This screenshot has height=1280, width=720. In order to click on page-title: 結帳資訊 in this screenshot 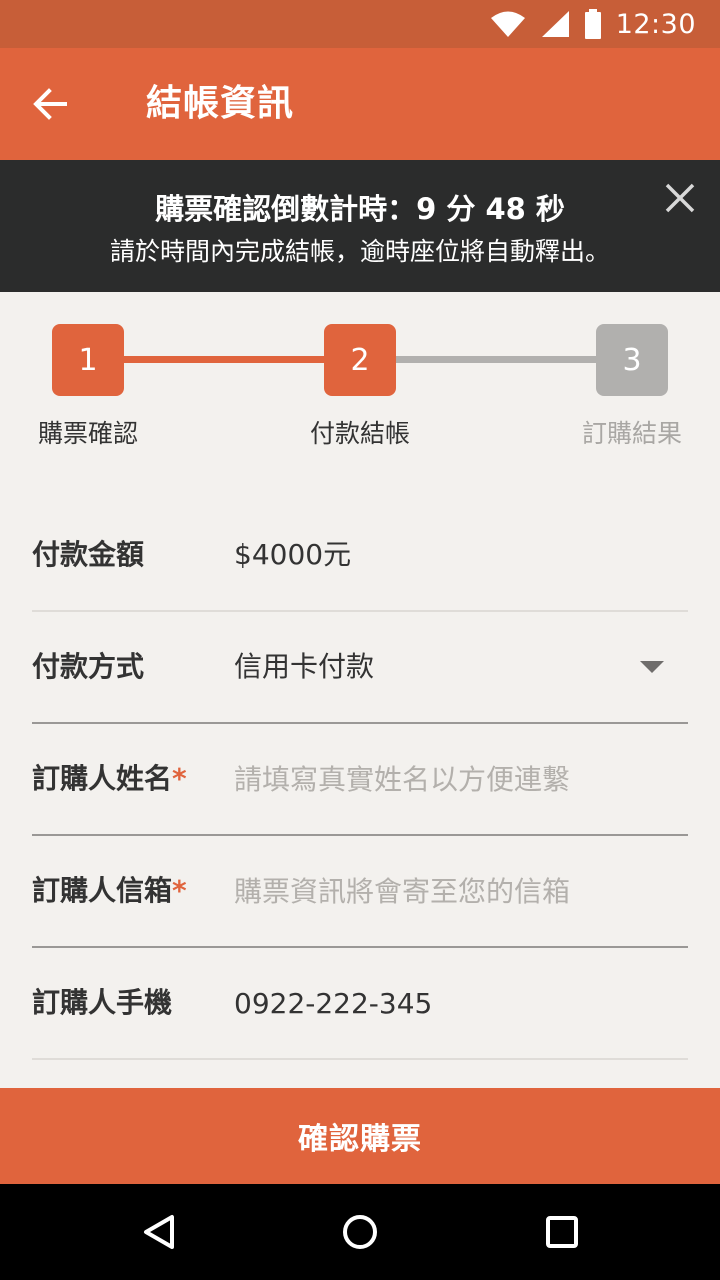, I will do `click(220, 103)`.